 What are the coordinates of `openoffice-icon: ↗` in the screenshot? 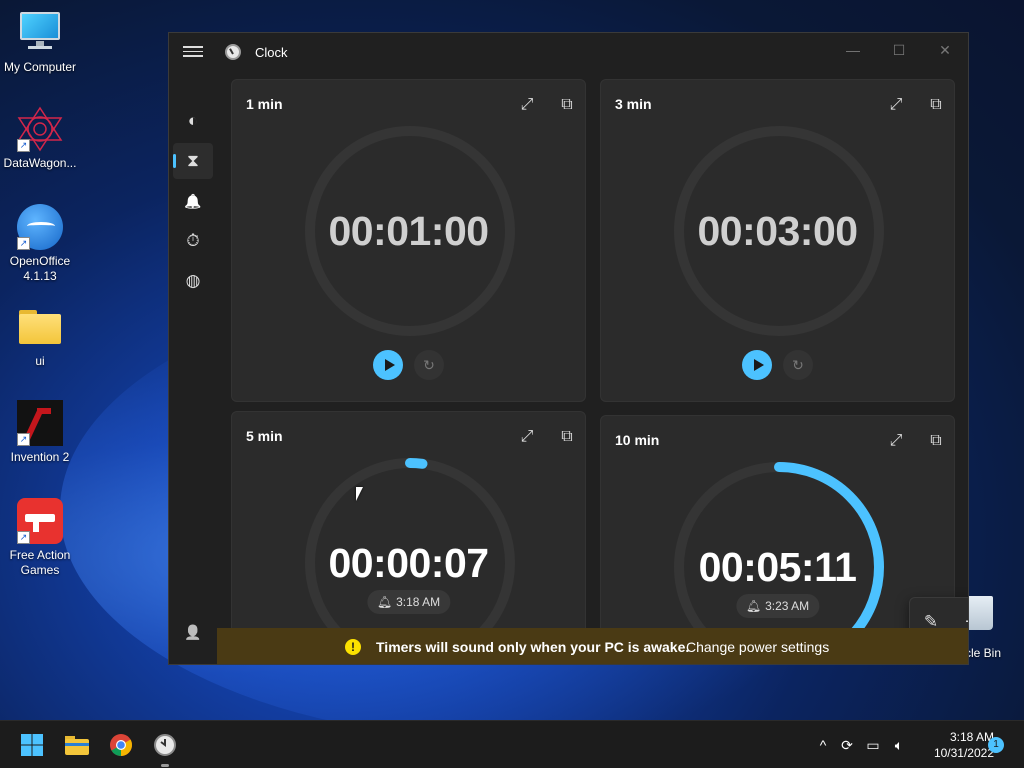 It's located at (40, 227).